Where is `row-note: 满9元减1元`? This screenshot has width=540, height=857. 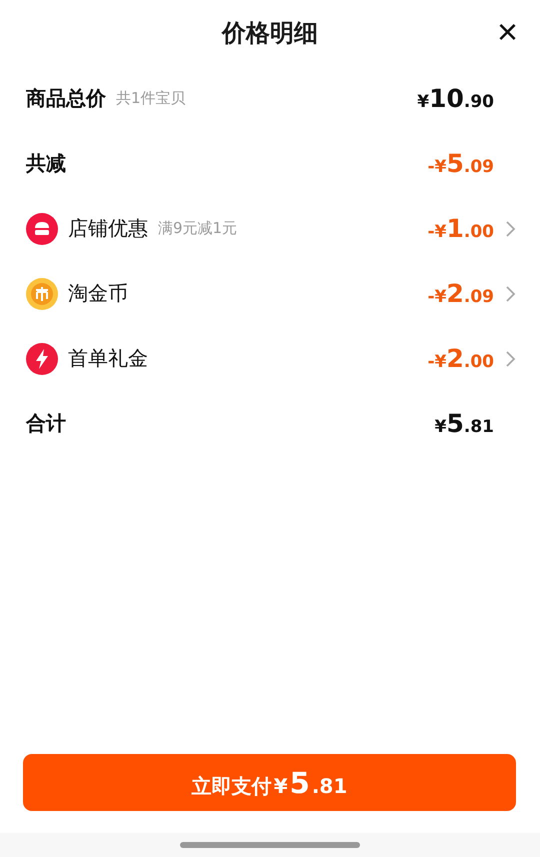 row-note: 满9元减1元 is located at coordinates (198, 228).